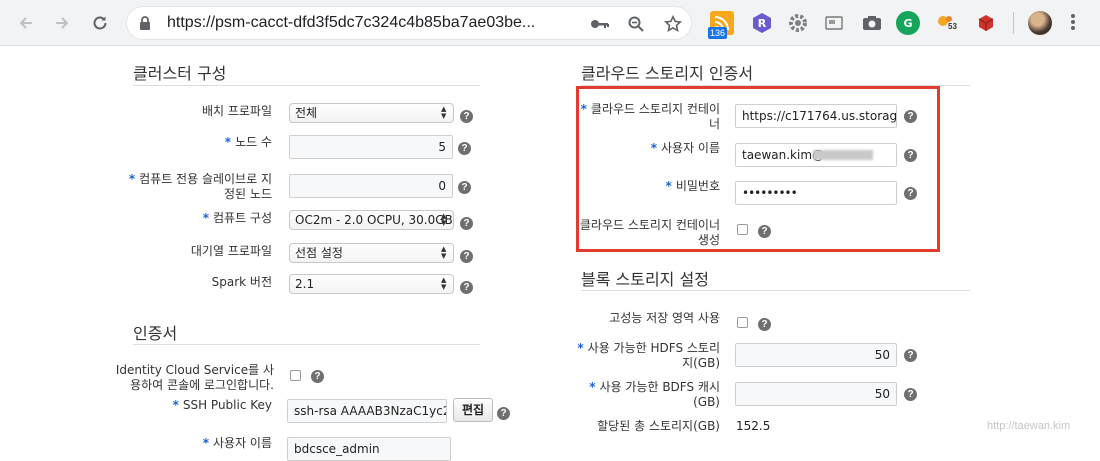 The image size is (1100, 461). I want to click on grammarly-extension-icon: G, so click(908, 23).